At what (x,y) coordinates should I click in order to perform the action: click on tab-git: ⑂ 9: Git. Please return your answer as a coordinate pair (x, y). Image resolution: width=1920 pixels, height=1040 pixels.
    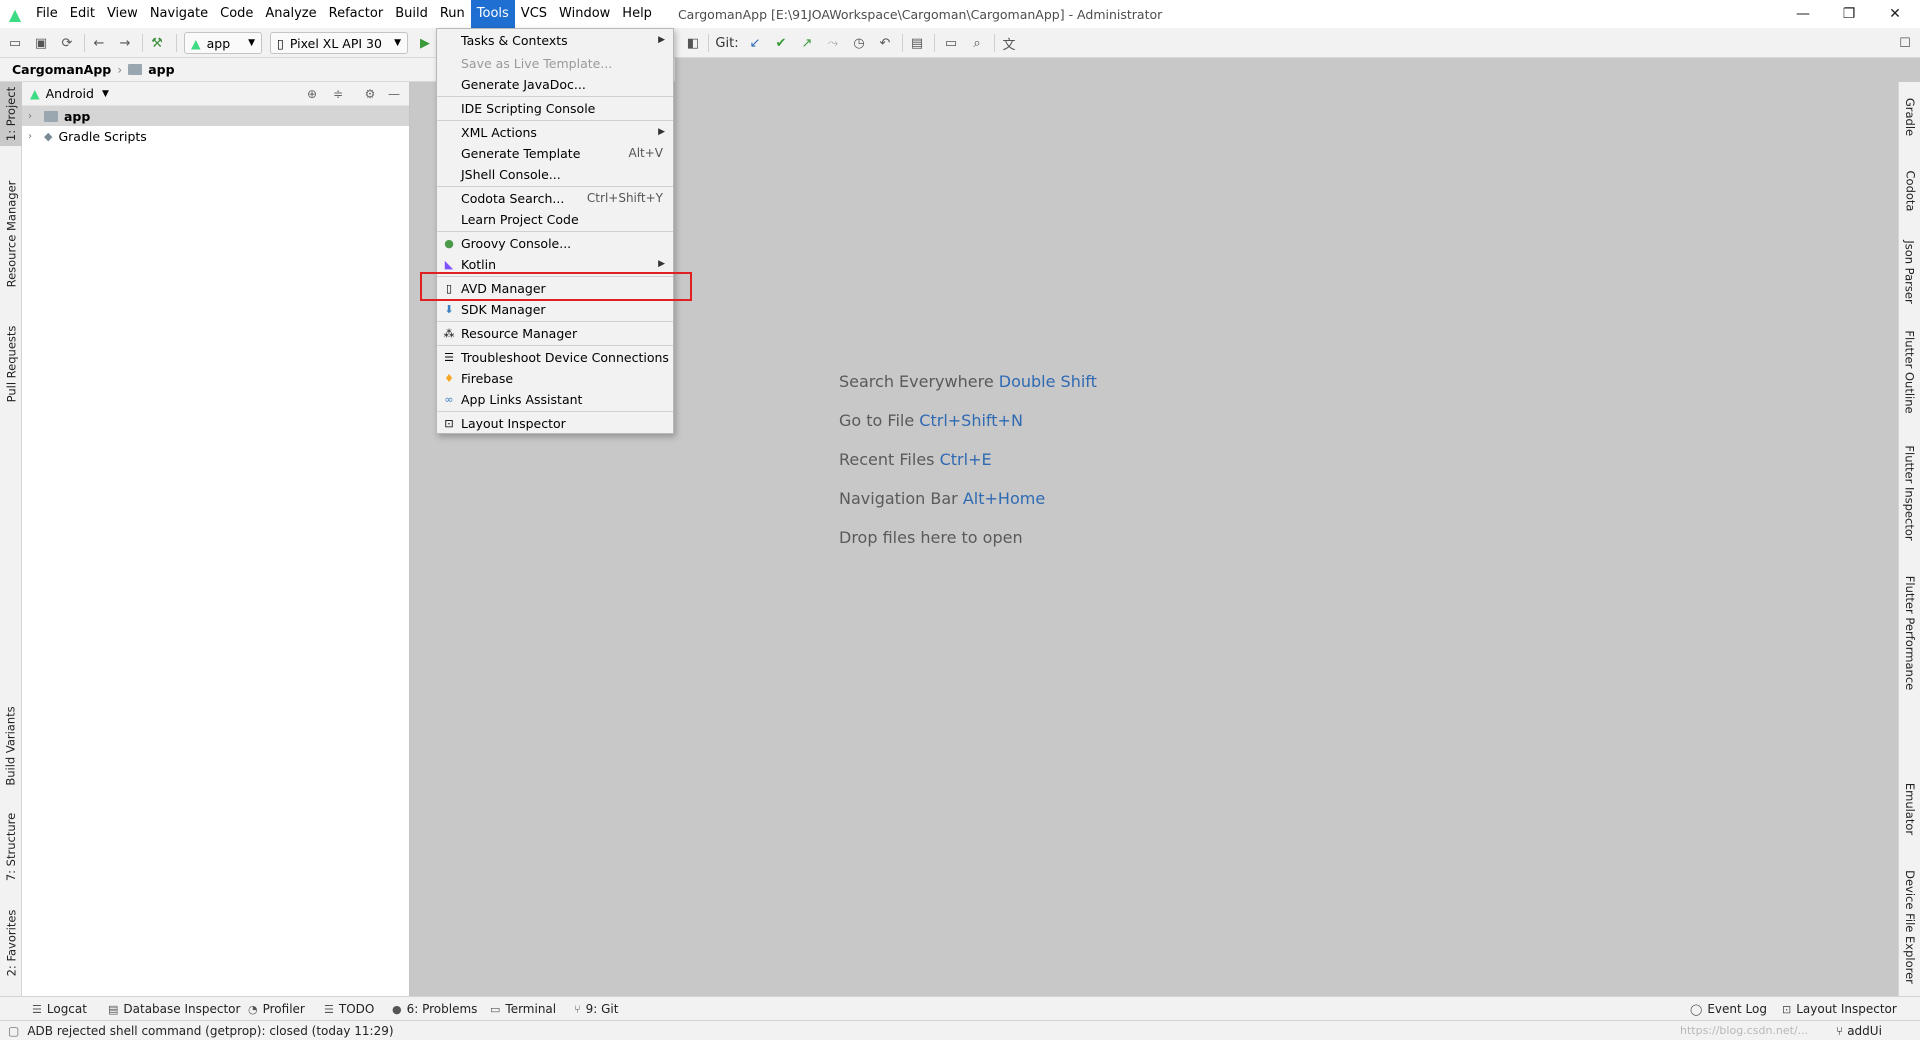
    Looking at the image, I should click on (596, 1009).